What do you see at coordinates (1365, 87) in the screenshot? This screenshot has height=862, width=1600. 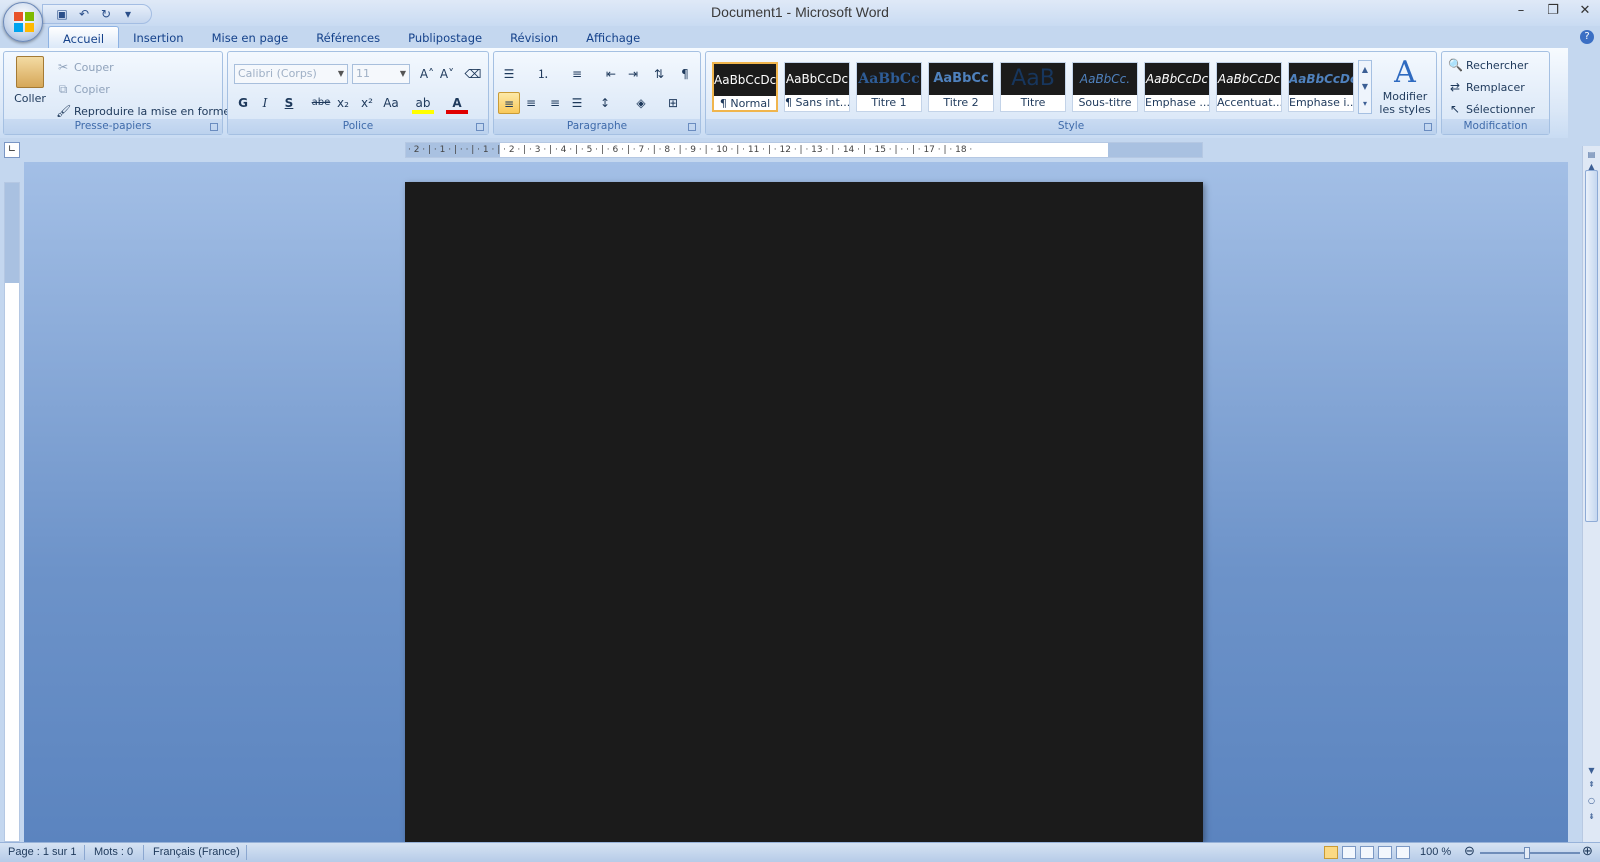 I see `styles-gallery-scroll: ▲ ▼ ▾` at bounding box center [1365, 87].